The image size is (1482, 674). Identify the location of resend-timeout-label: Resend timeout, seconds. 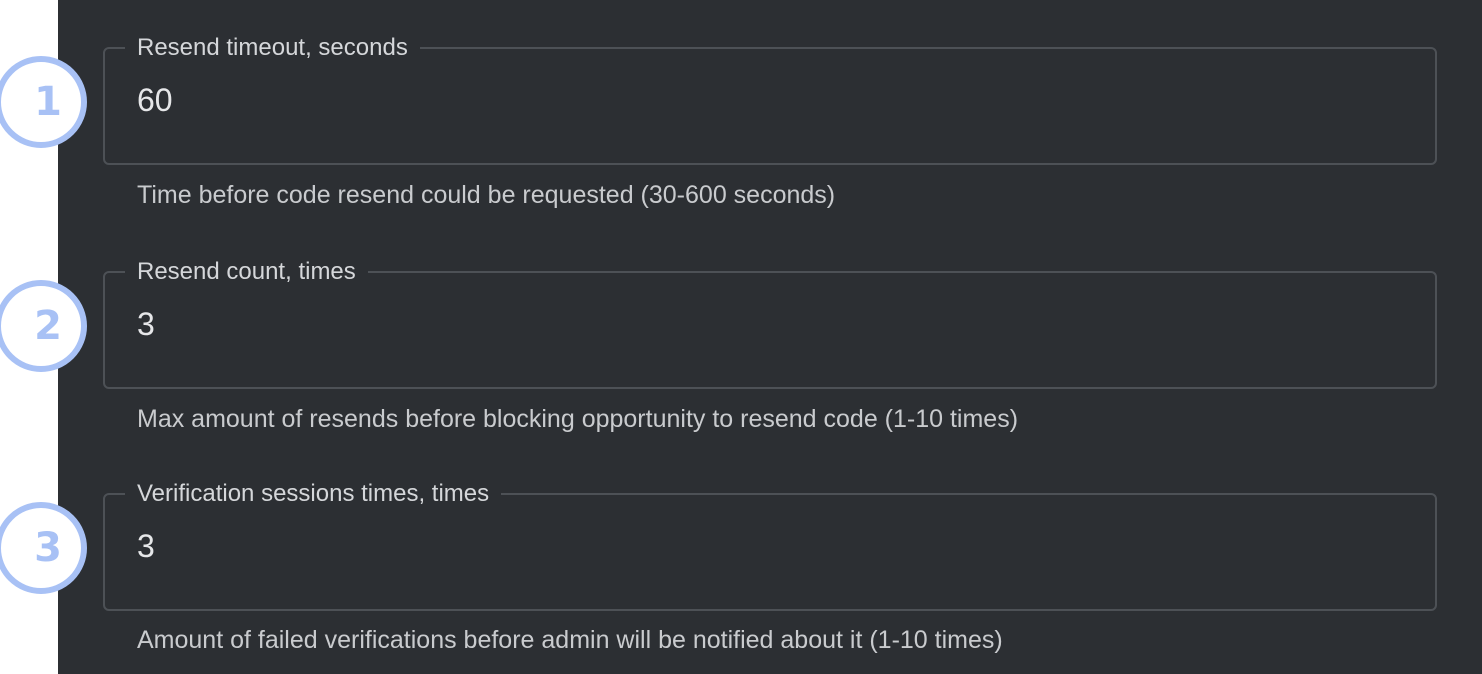
(272, 47).